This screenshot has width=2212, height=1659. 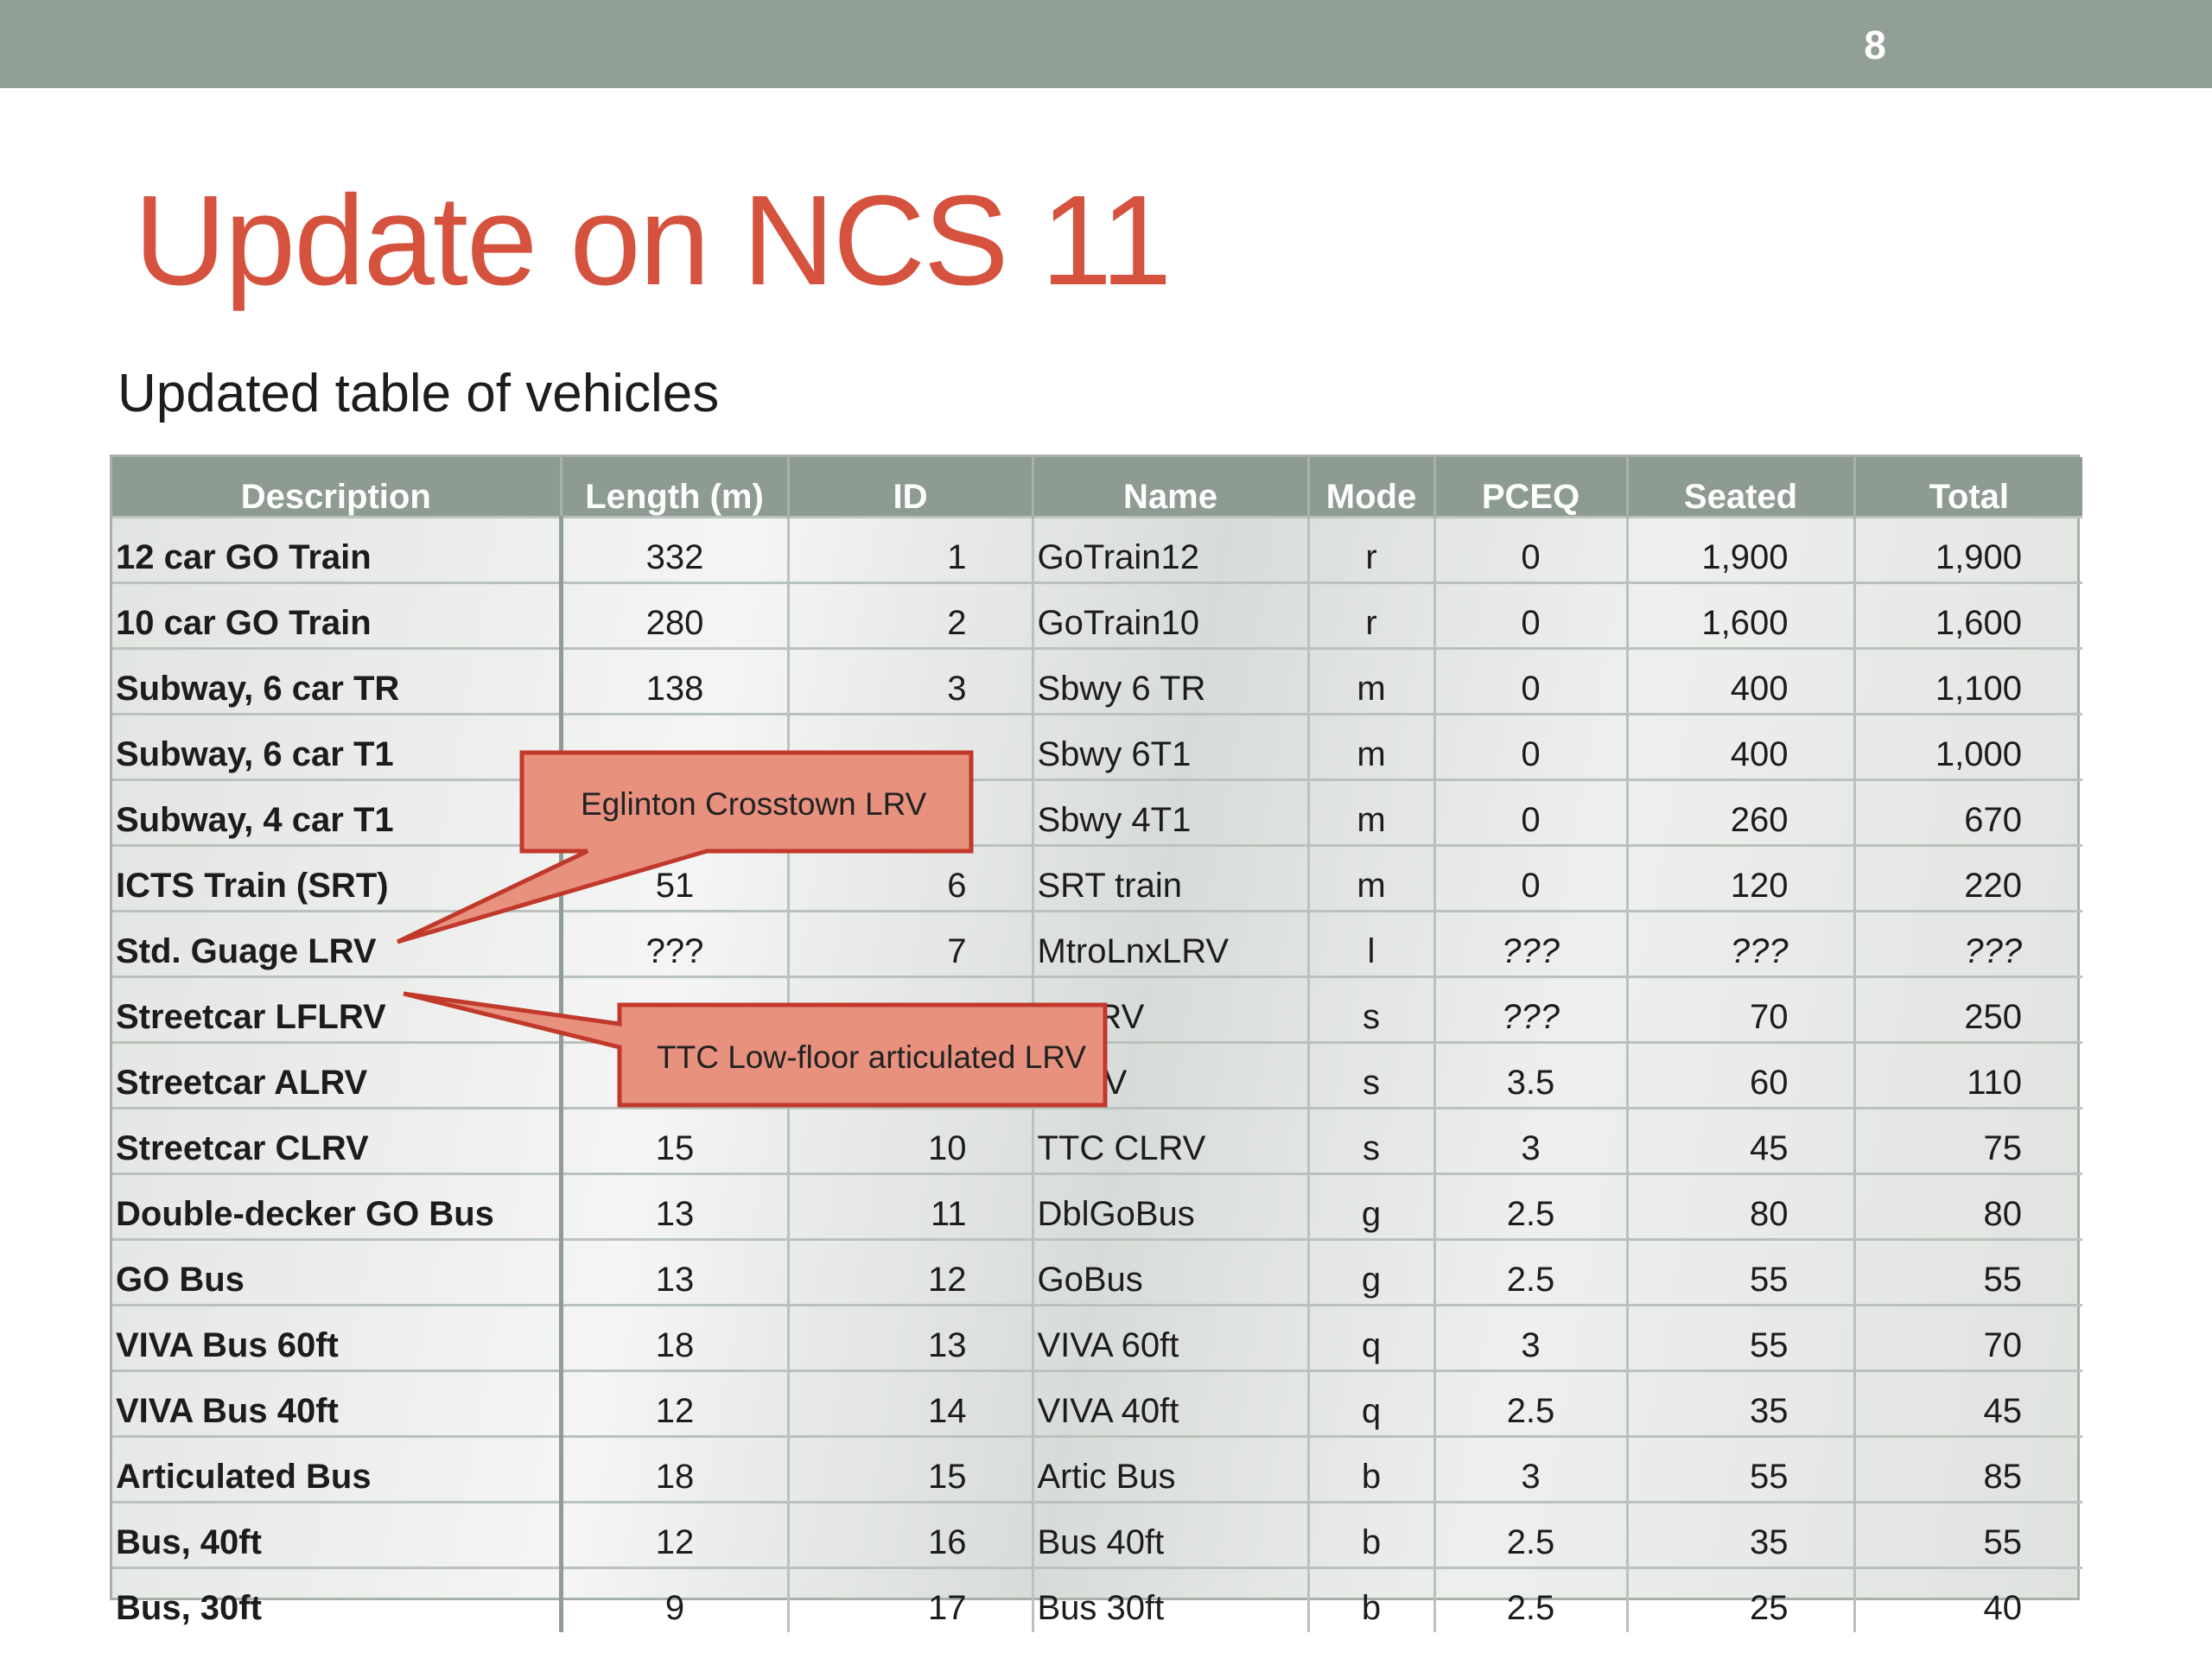 What do you see at coordinates (673, 1534) in the screenshot?
I see `cell-length: 12` at bounding box center [673, 1534].